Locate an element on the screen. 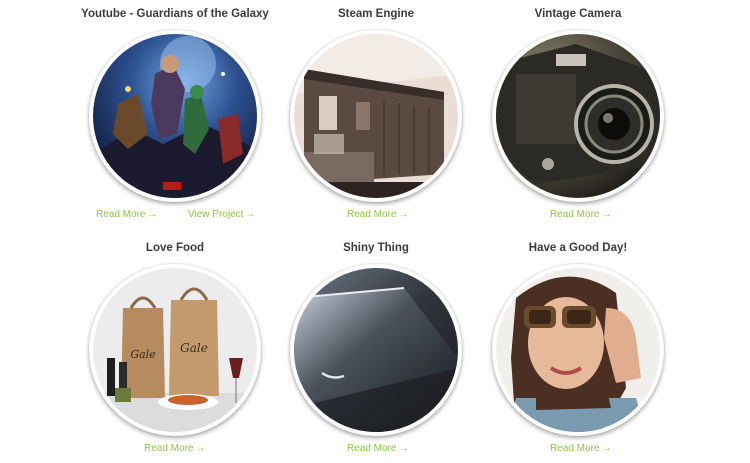 This screenshot has height=463, width=750. guardians-poster-image is located at coordinates (175, 116).